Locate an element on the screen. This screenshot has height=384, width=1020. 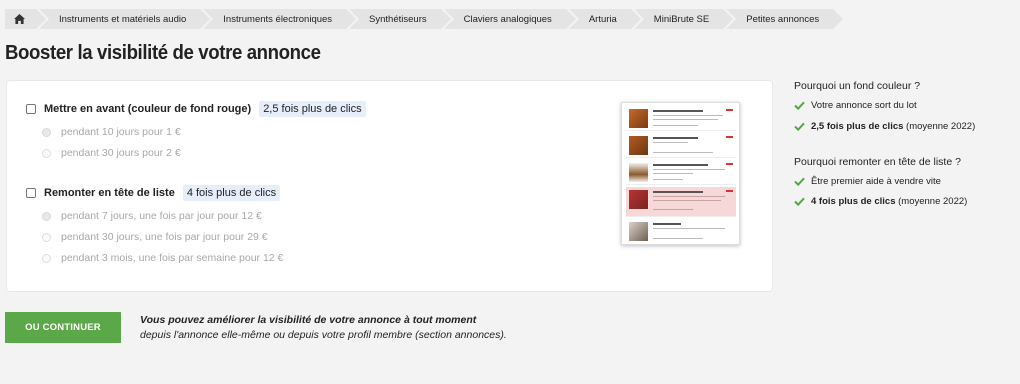
bump-checkbox is located at coordinates (31, 193).